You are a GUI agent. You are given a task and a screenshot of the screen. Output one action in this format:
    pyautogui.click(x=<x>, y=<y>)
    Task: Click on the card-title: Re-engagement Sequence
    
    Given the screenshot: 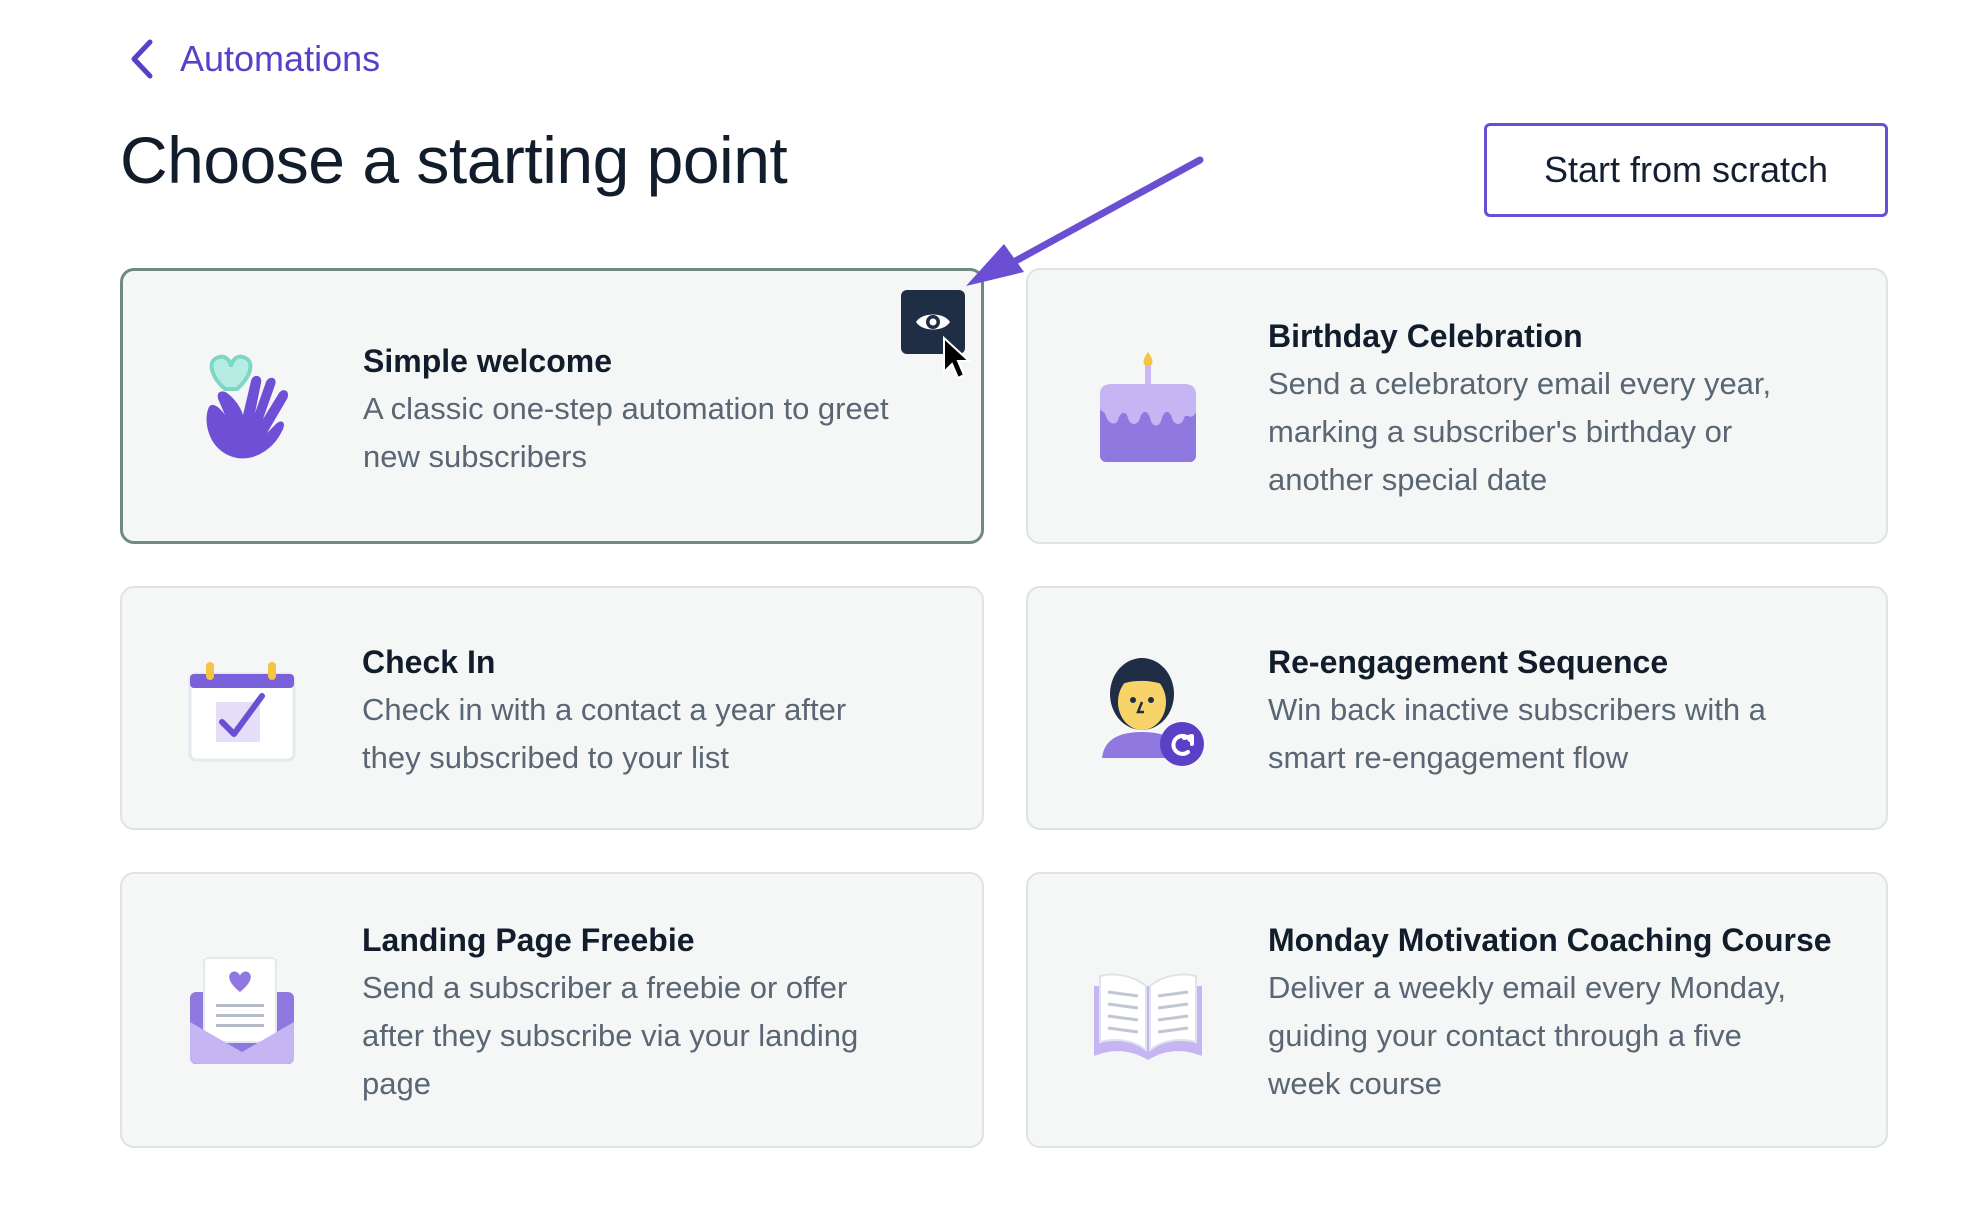 What is the action you would take?
    pyautogui.click(x=1468, y=662)
    